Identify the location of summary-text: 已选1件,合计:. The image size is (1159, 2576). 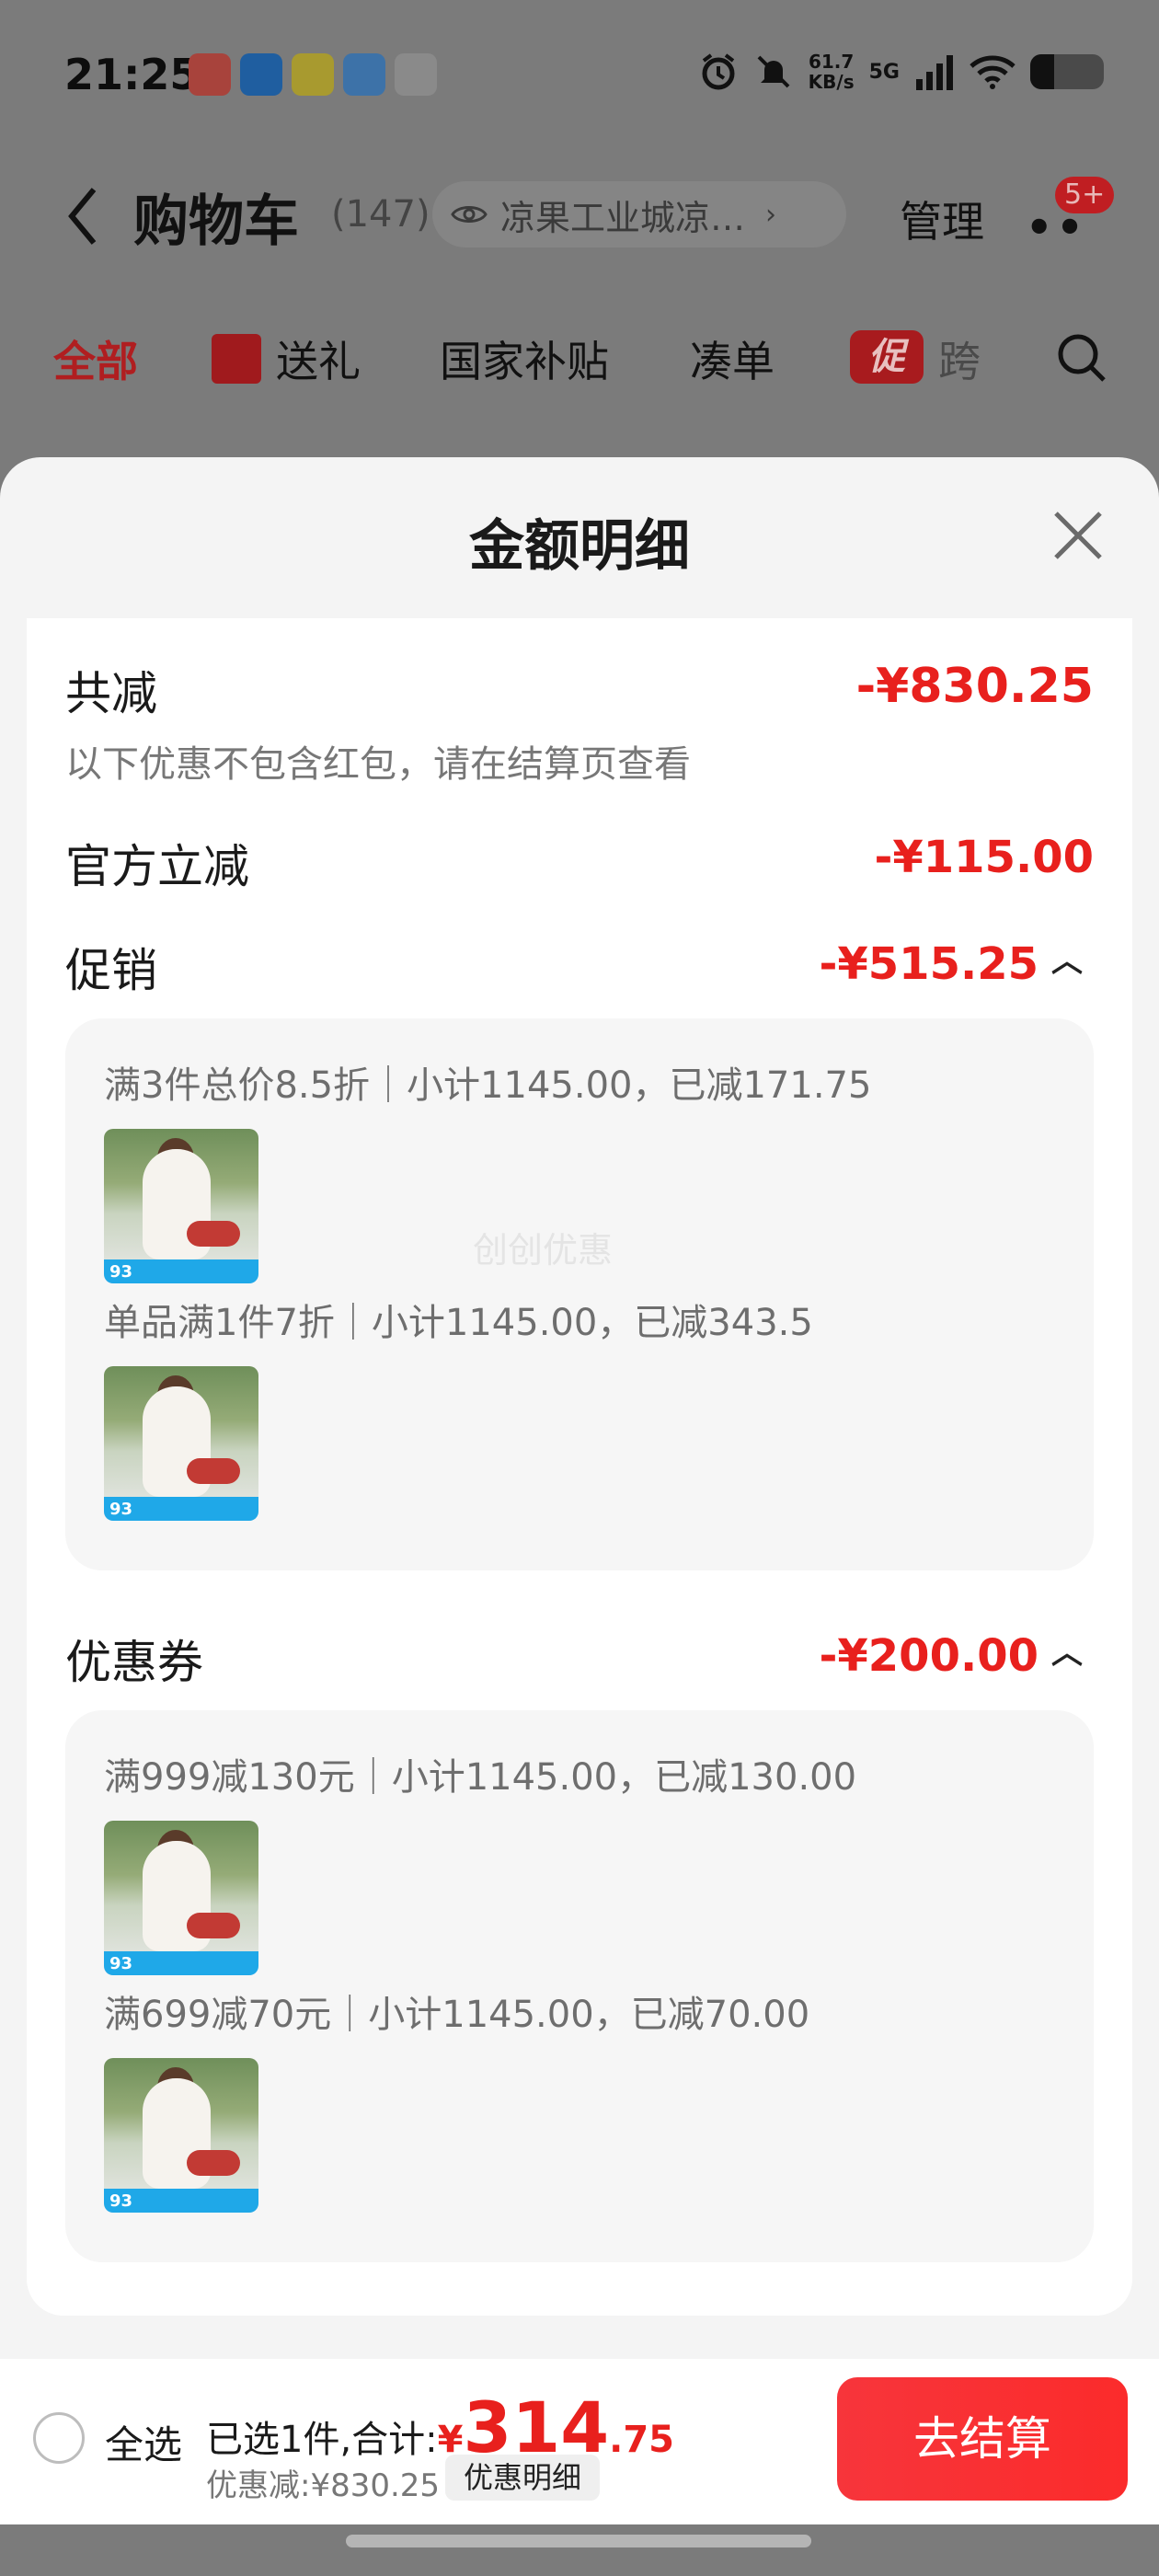
(322, 2440).